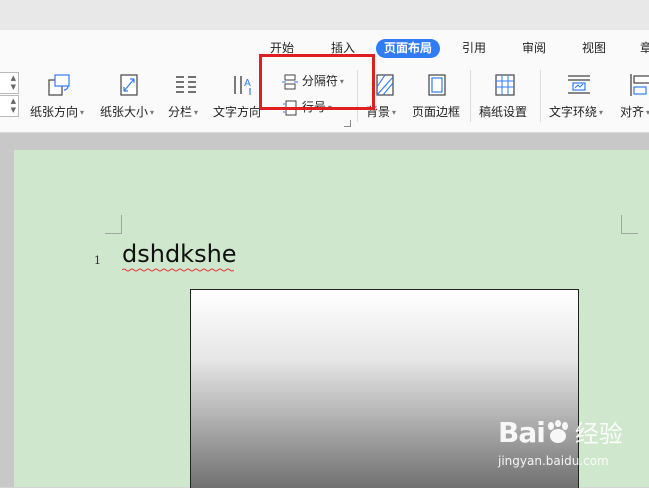 This screenshot has height=488, width=649. Describe the element at coordinates (639, 85) in the screenshot. I see `align-icon` at that location.